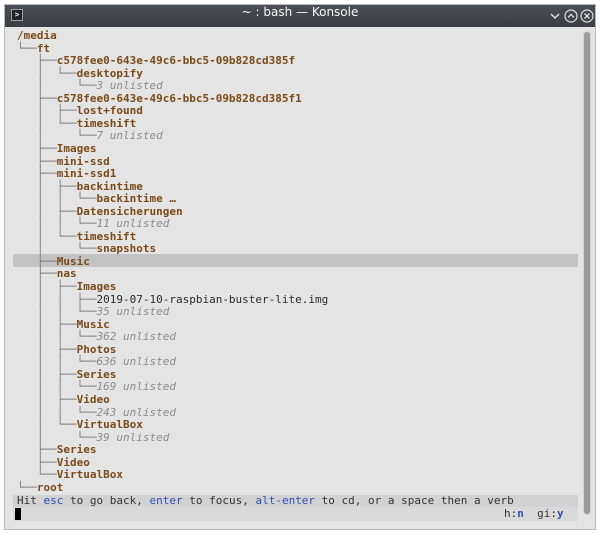 Image resolution: width=600 pixels, height=534 pixels. I want to click on maximize-icon, so click(571, 16).